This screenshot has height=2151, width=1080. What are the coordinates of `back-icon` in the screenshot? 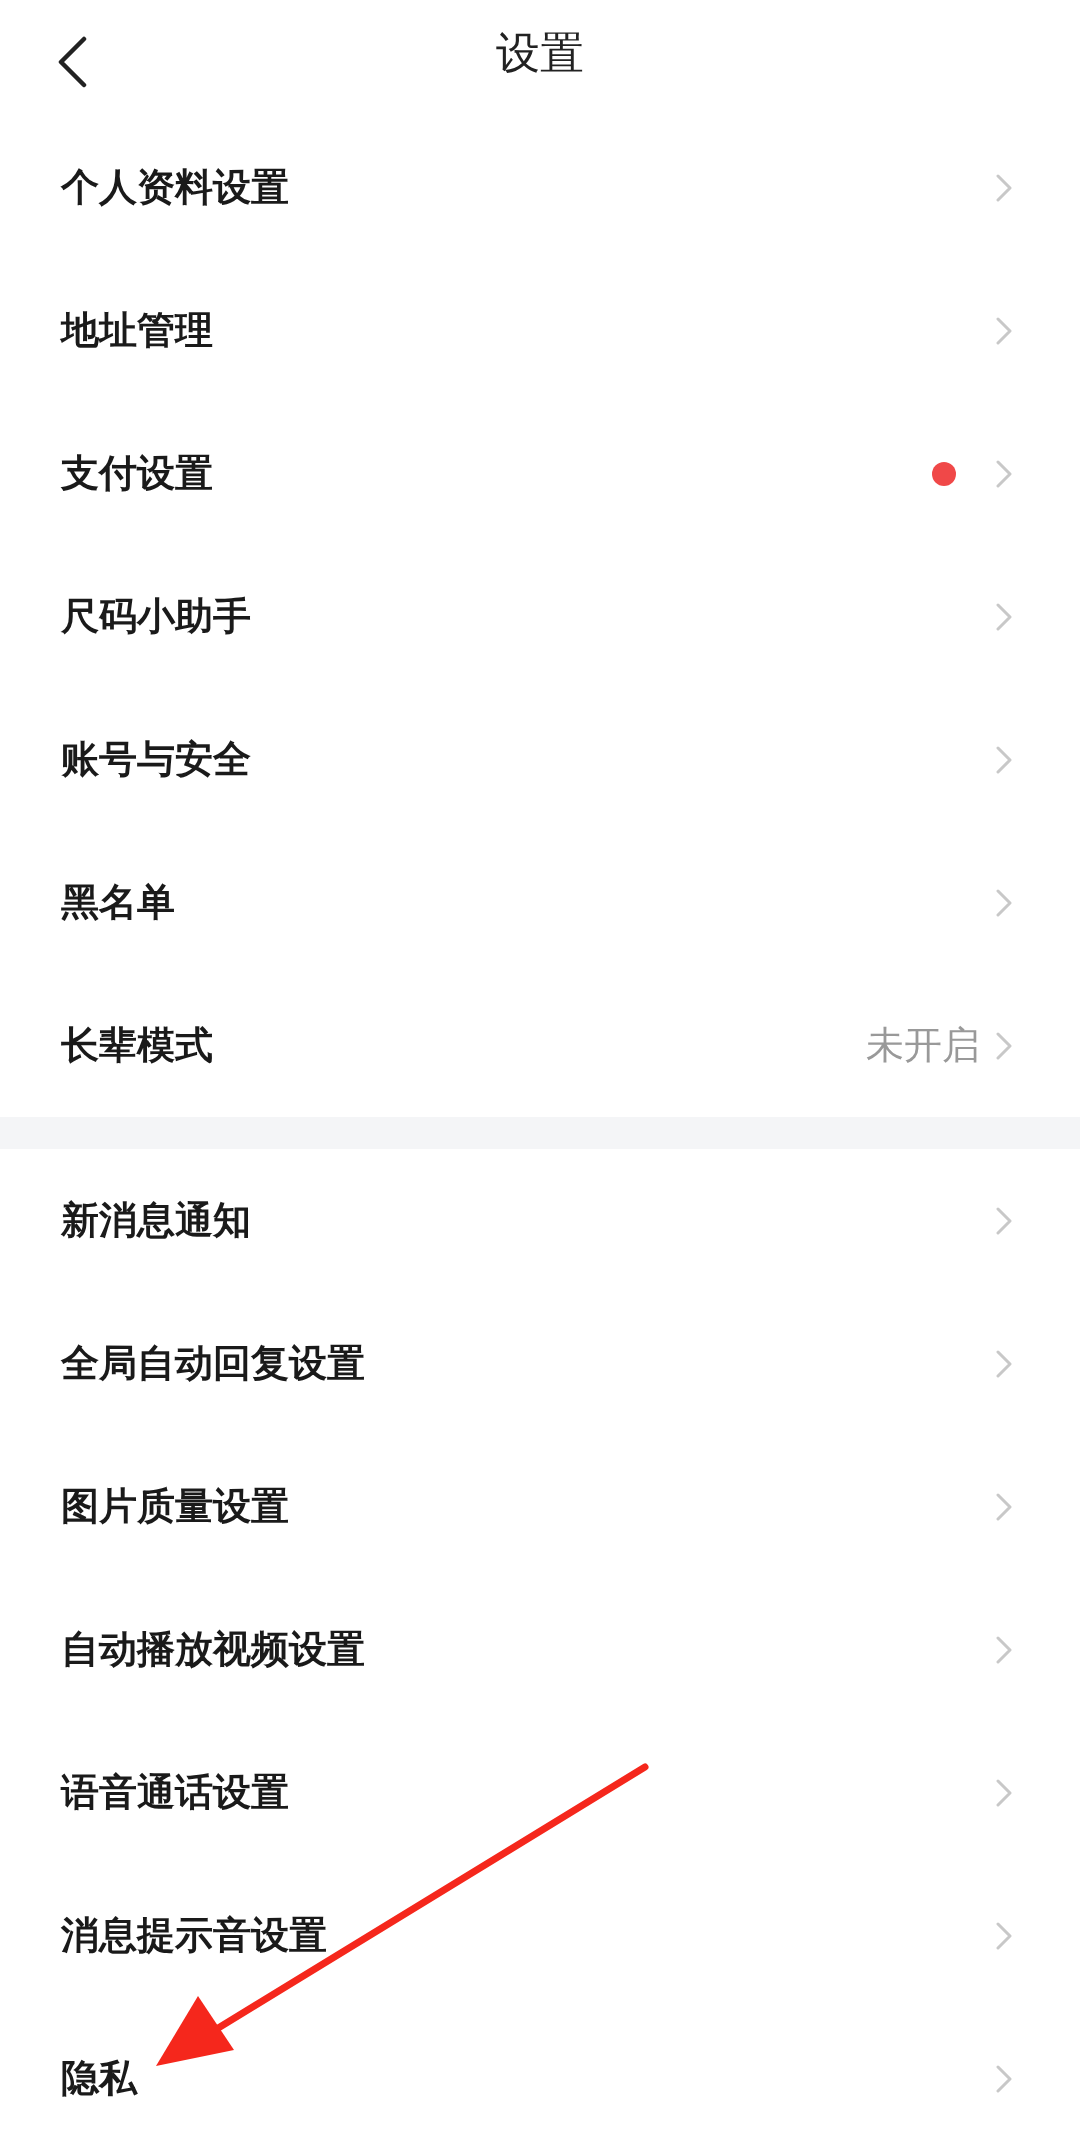 It's located at (72, 62).